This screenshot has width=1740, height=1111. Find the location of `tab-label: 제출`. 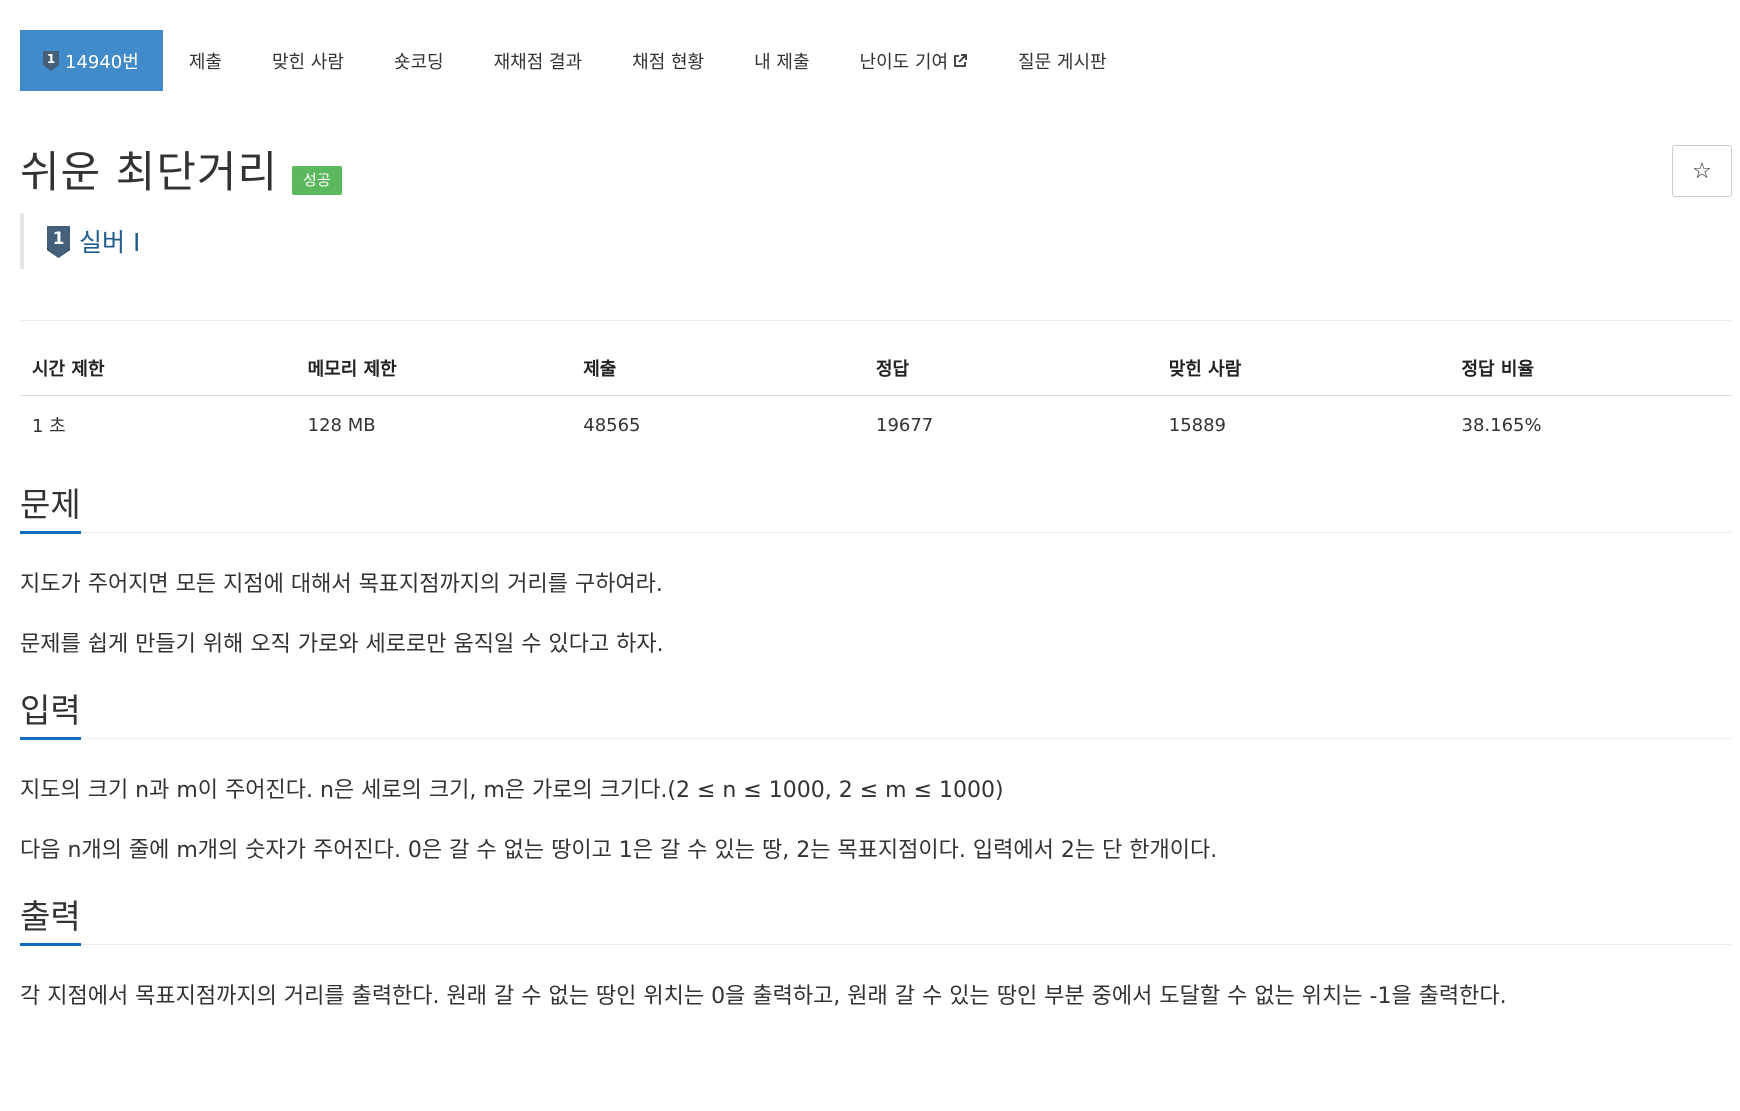

tab-label: 제출 is located at coordinates (205, 62).